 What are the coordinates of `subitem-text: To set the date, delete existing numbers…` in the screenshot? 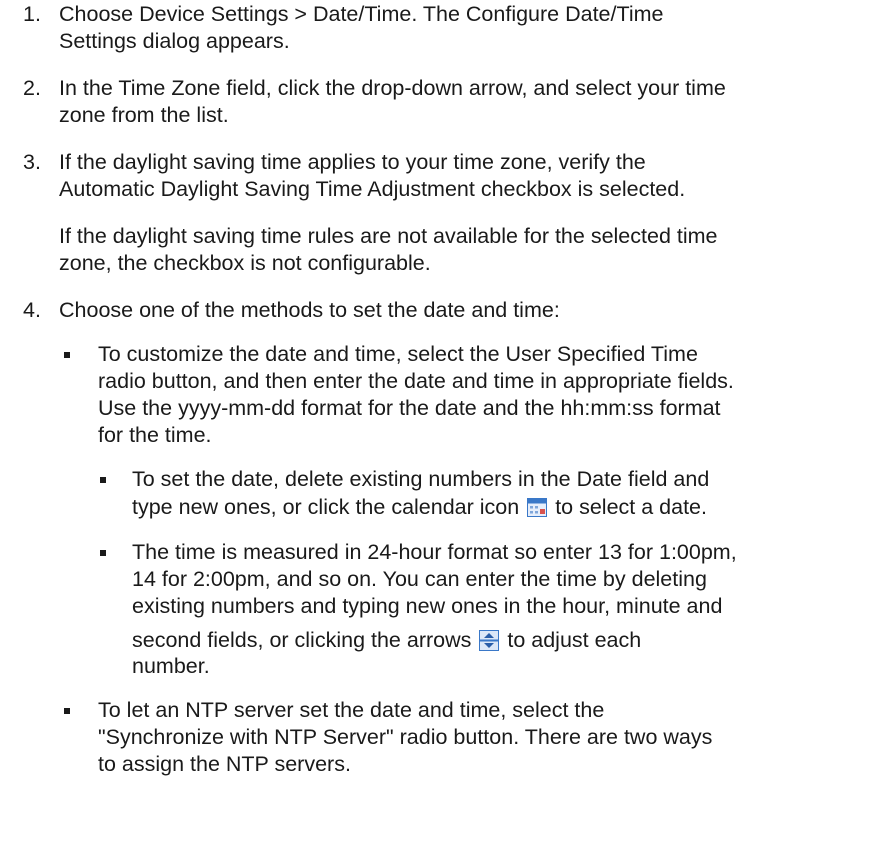 It's located at (421, 479).